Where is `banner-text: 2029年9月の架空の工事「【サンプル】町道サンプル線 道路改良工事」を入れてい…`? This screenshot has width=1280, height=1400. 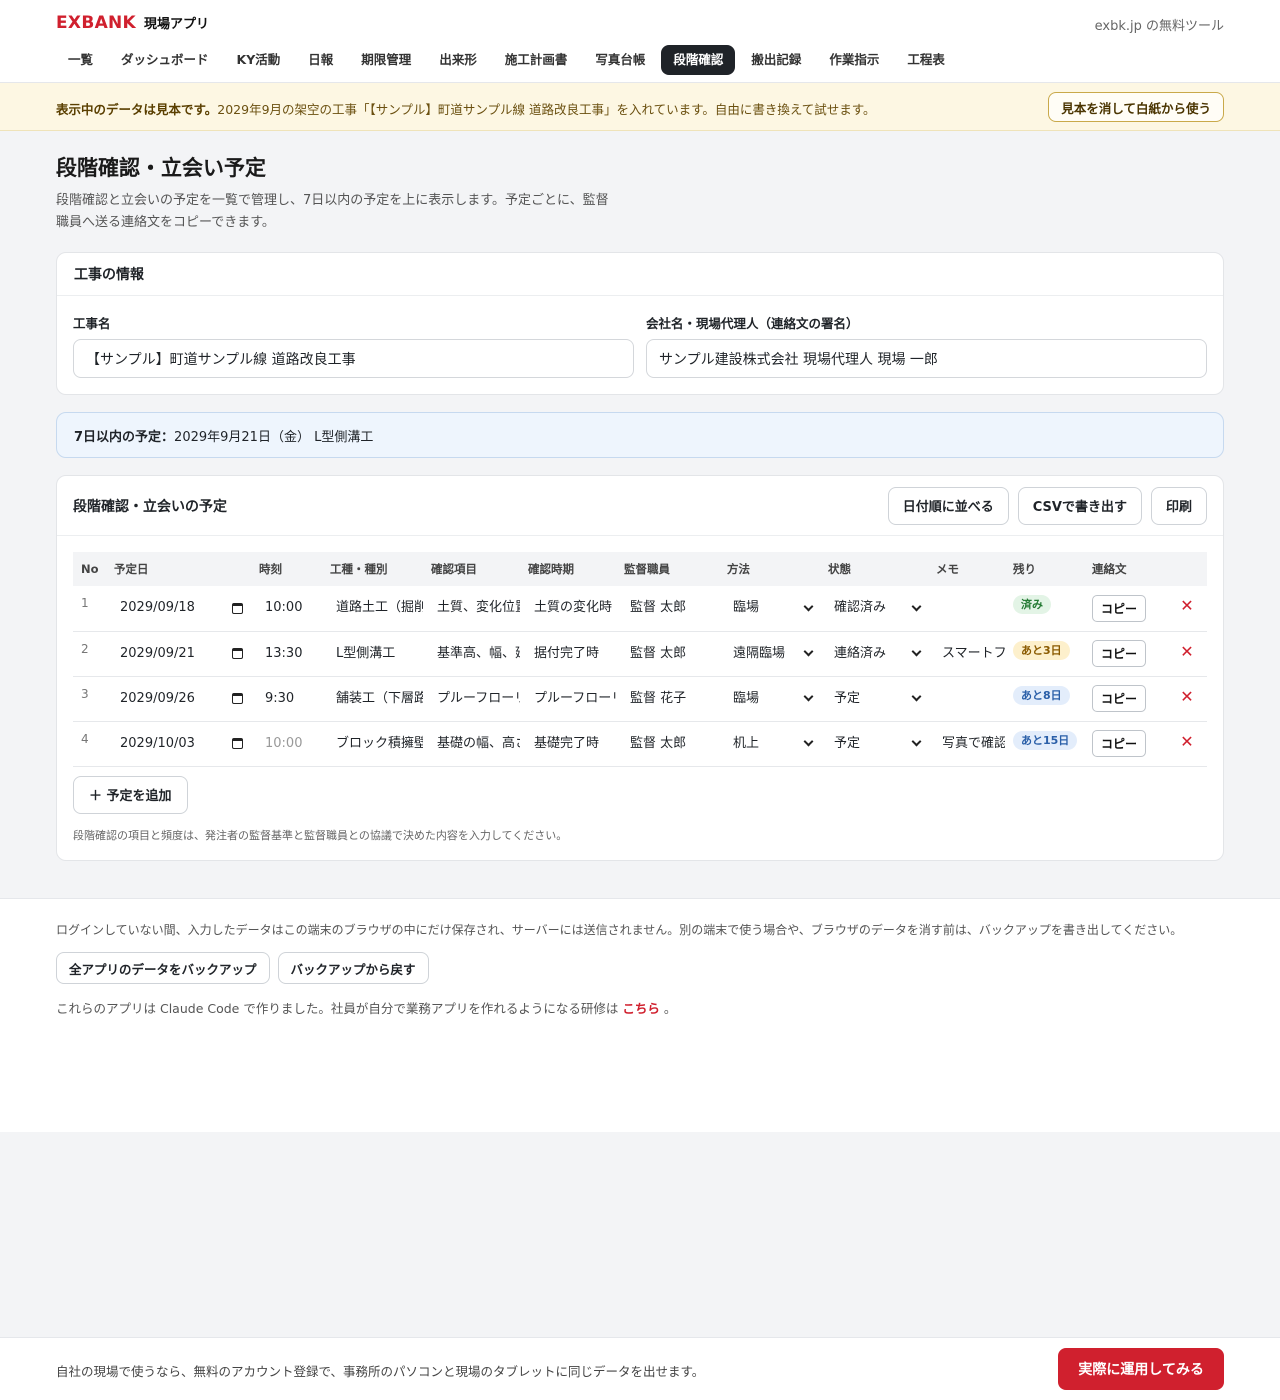
banner-text: 2029年9月の架空の工事「【サンプル】町道サンプル線 道路改良工事」を入れてい… is located at coordinates (546, 109).